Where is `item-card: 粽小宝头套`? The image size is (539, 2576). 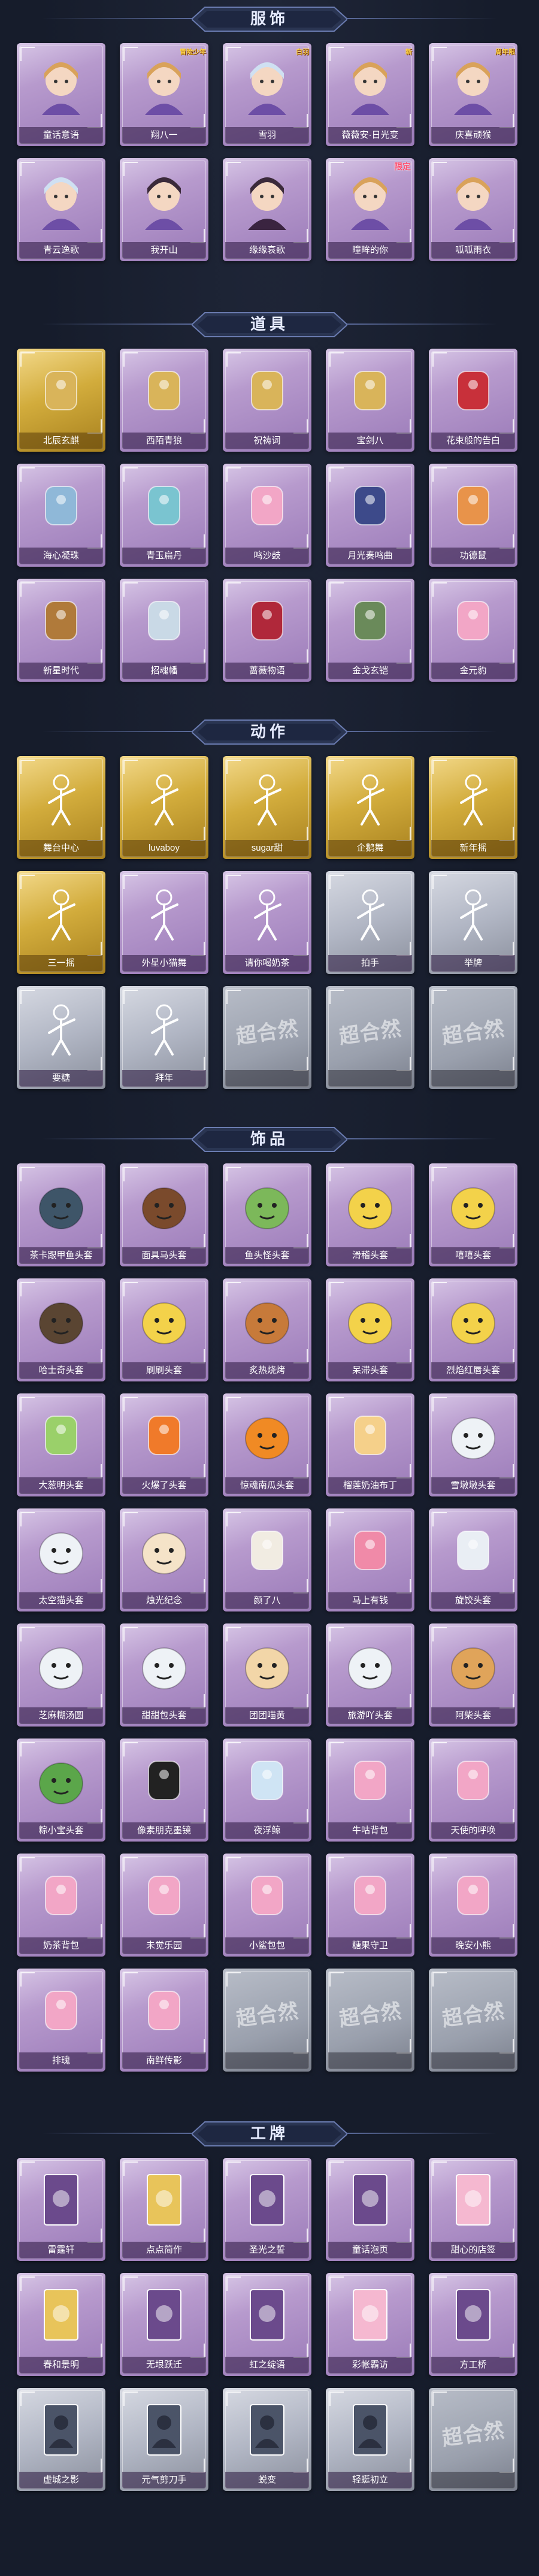
item-card: 粽小宝头套 is located at coordinates (61, 1790).